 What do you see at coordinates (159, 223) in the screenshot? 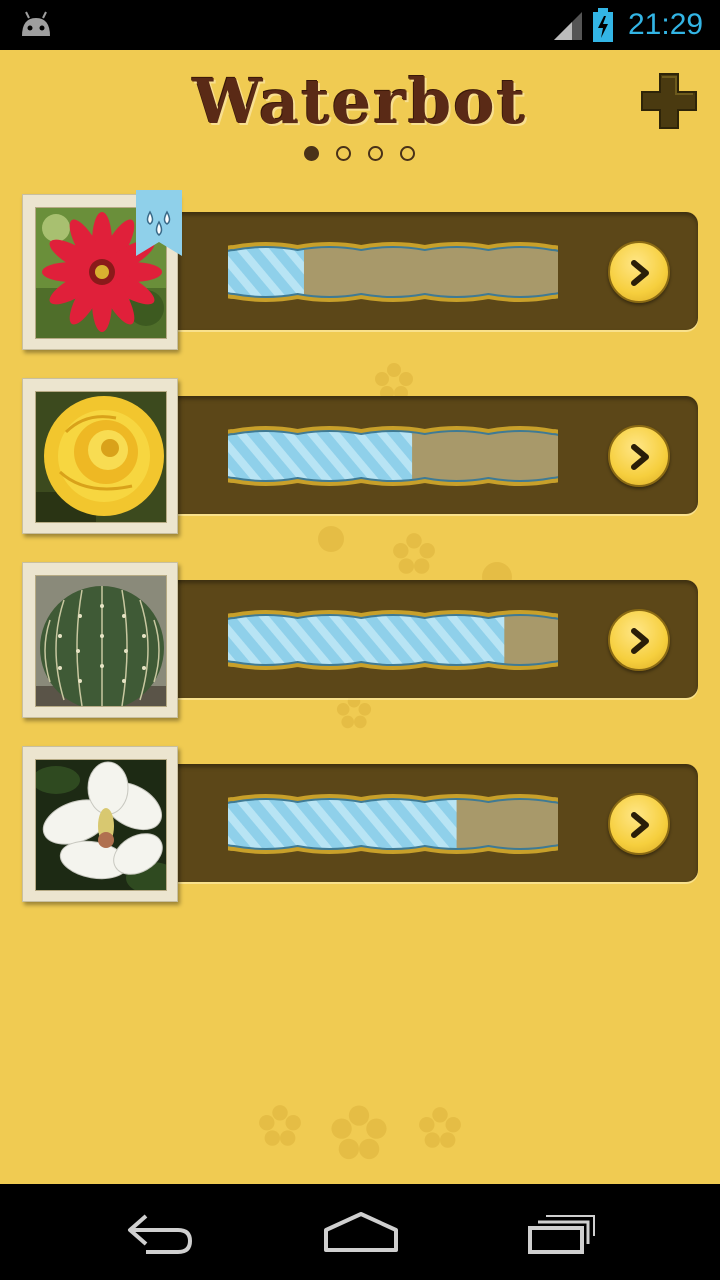
I see `water-drops-icon` at bounding box center [159, 223].